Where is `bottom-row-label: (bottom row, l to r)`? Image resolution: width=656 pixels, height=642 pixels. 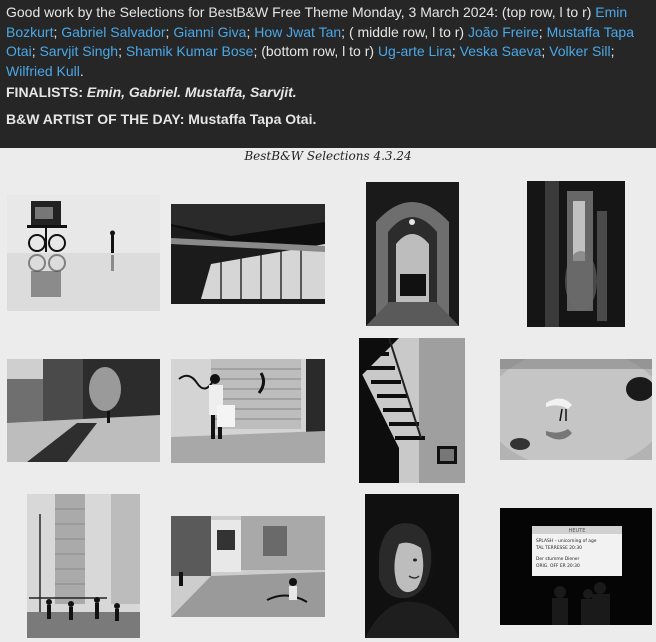
bottom-row-label: (bottom row, l to r) is located at coordinates (318, 51).